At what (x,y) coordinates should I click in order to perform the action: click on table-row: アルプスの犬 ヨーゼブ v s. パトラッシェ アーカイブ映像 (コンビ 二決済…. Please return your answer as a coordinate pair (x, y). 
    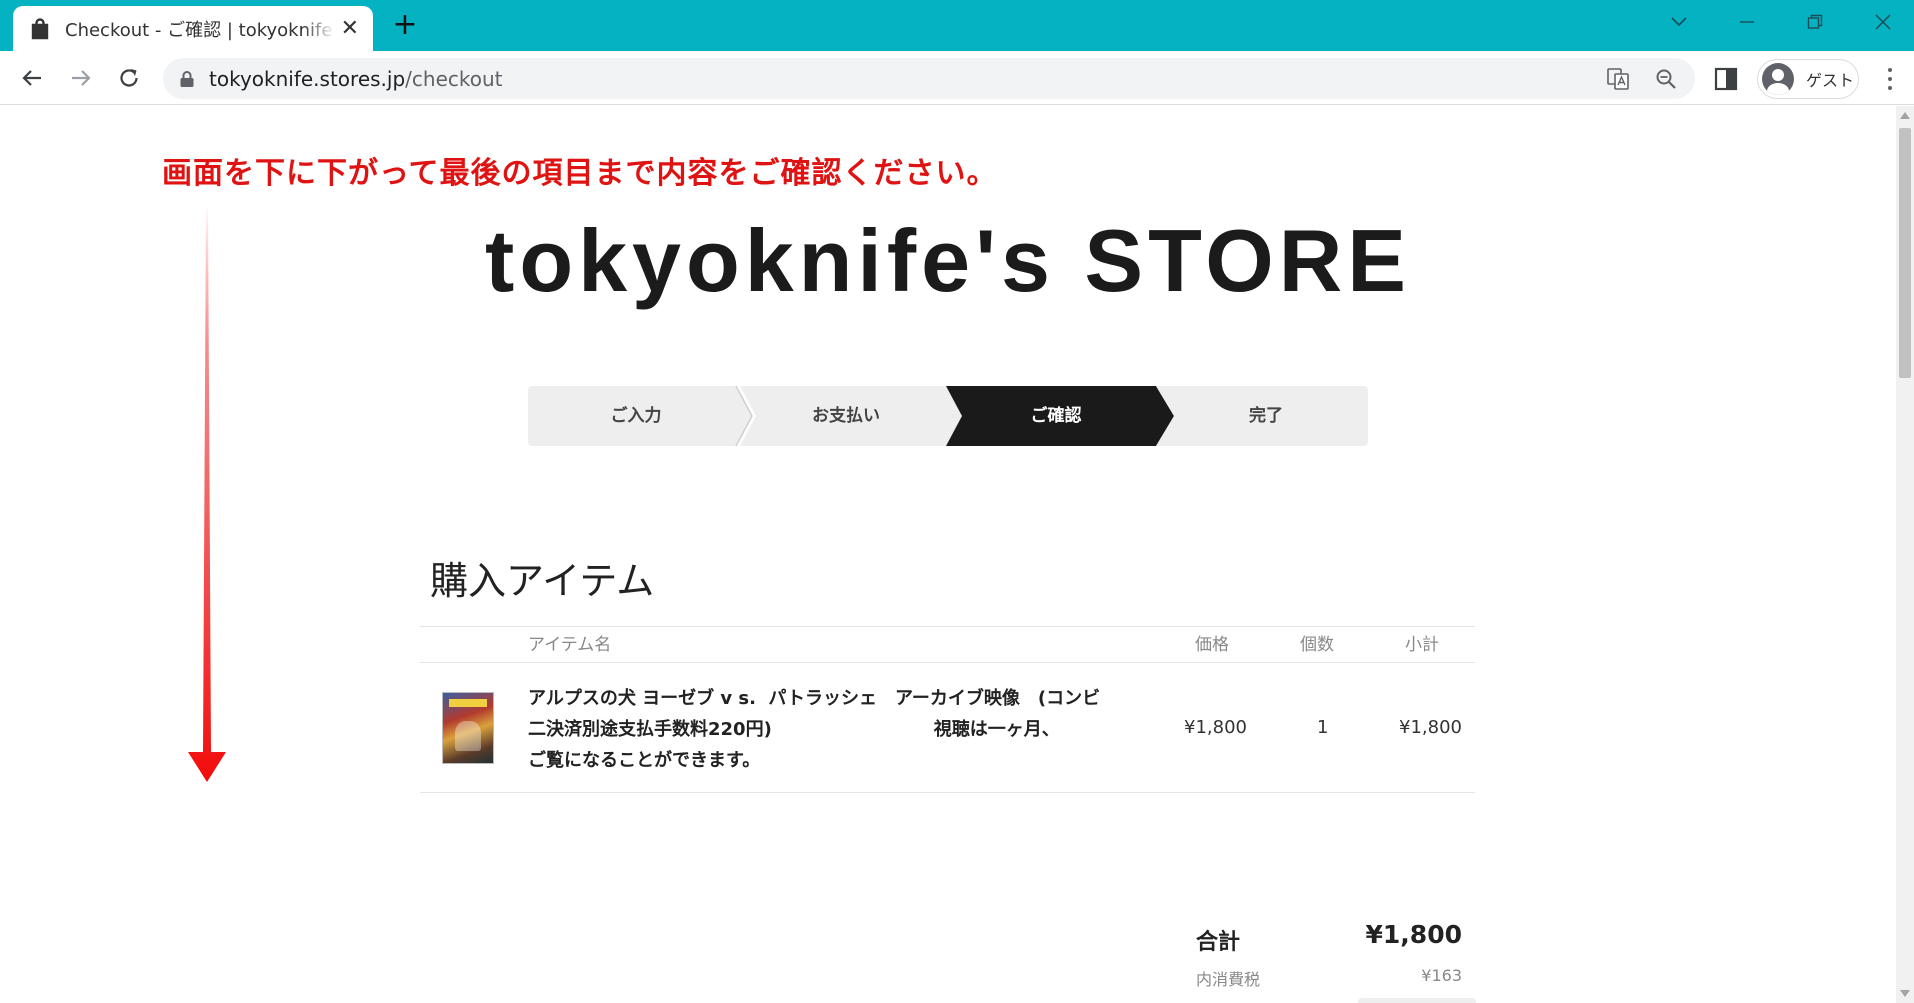
    Looking at the image, I should click on (947, 728).